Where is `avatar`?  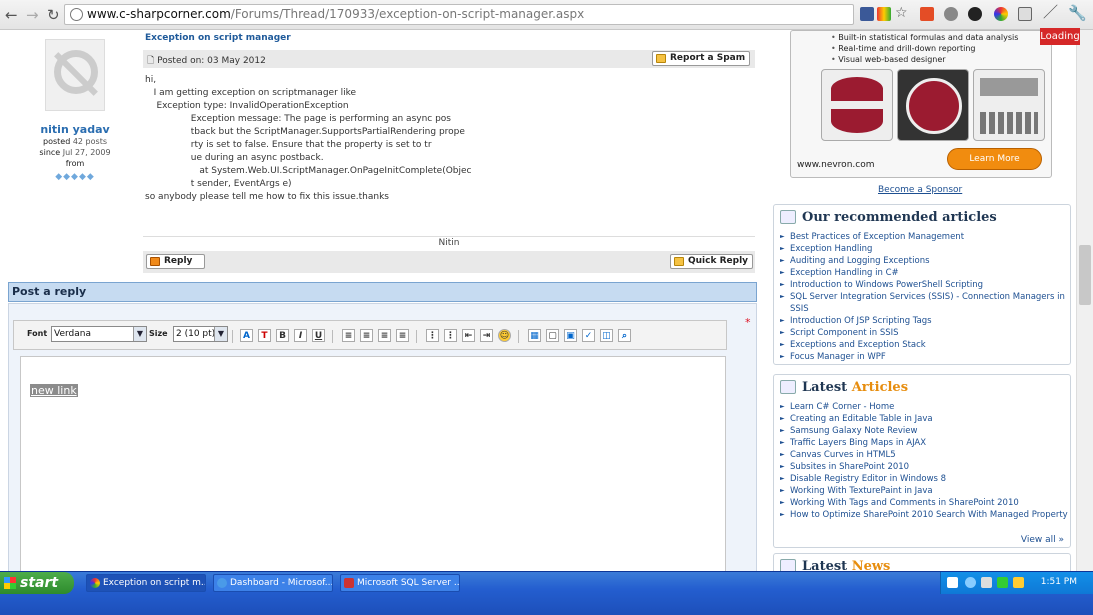 avatar is located at coordinates (75, 75).